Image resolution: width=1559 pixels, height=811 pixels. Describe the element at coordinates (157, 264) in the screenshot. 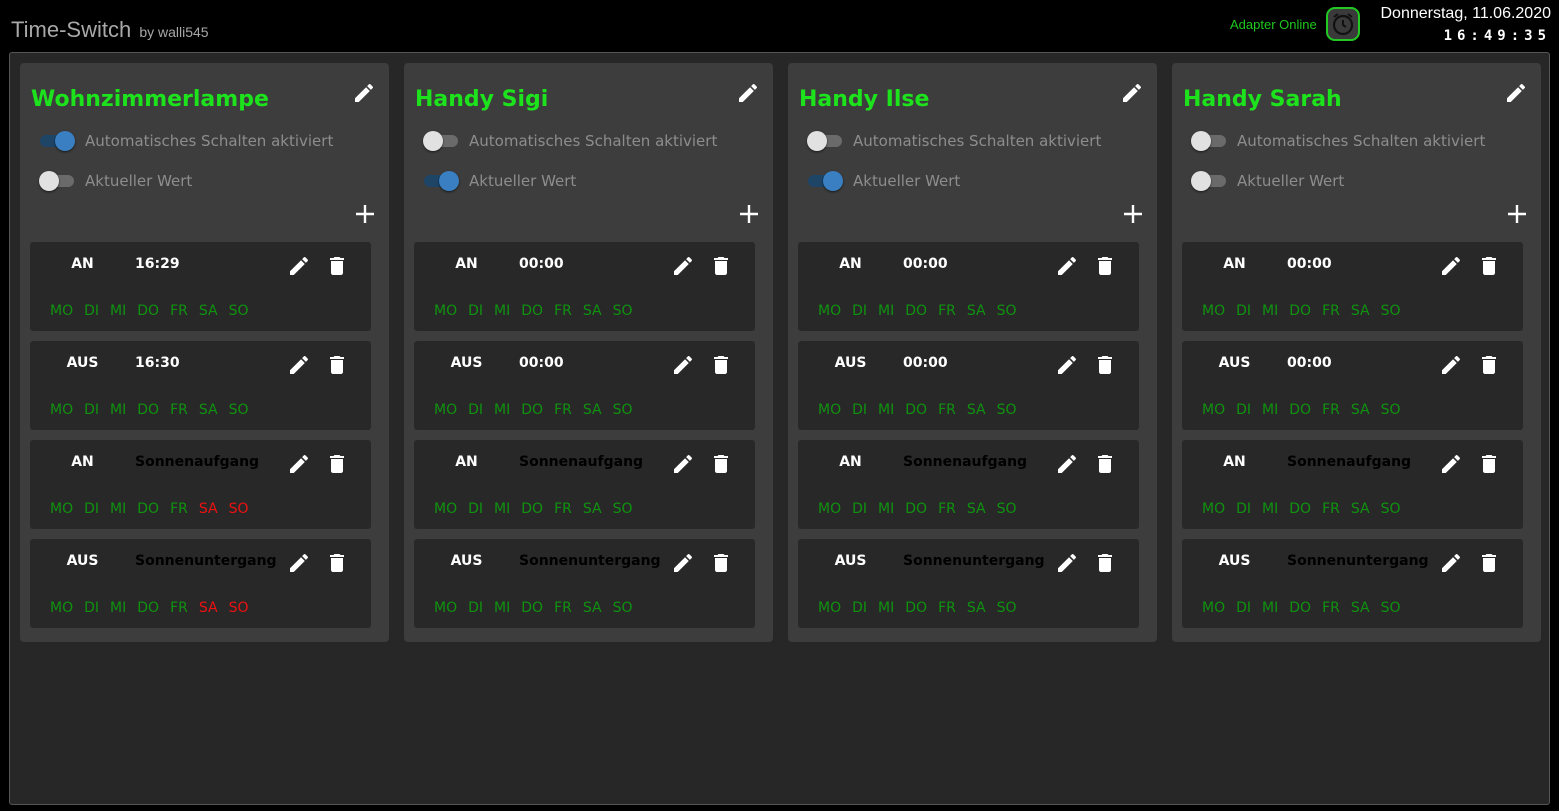

I see `trigger-time: 16:29` at that location.